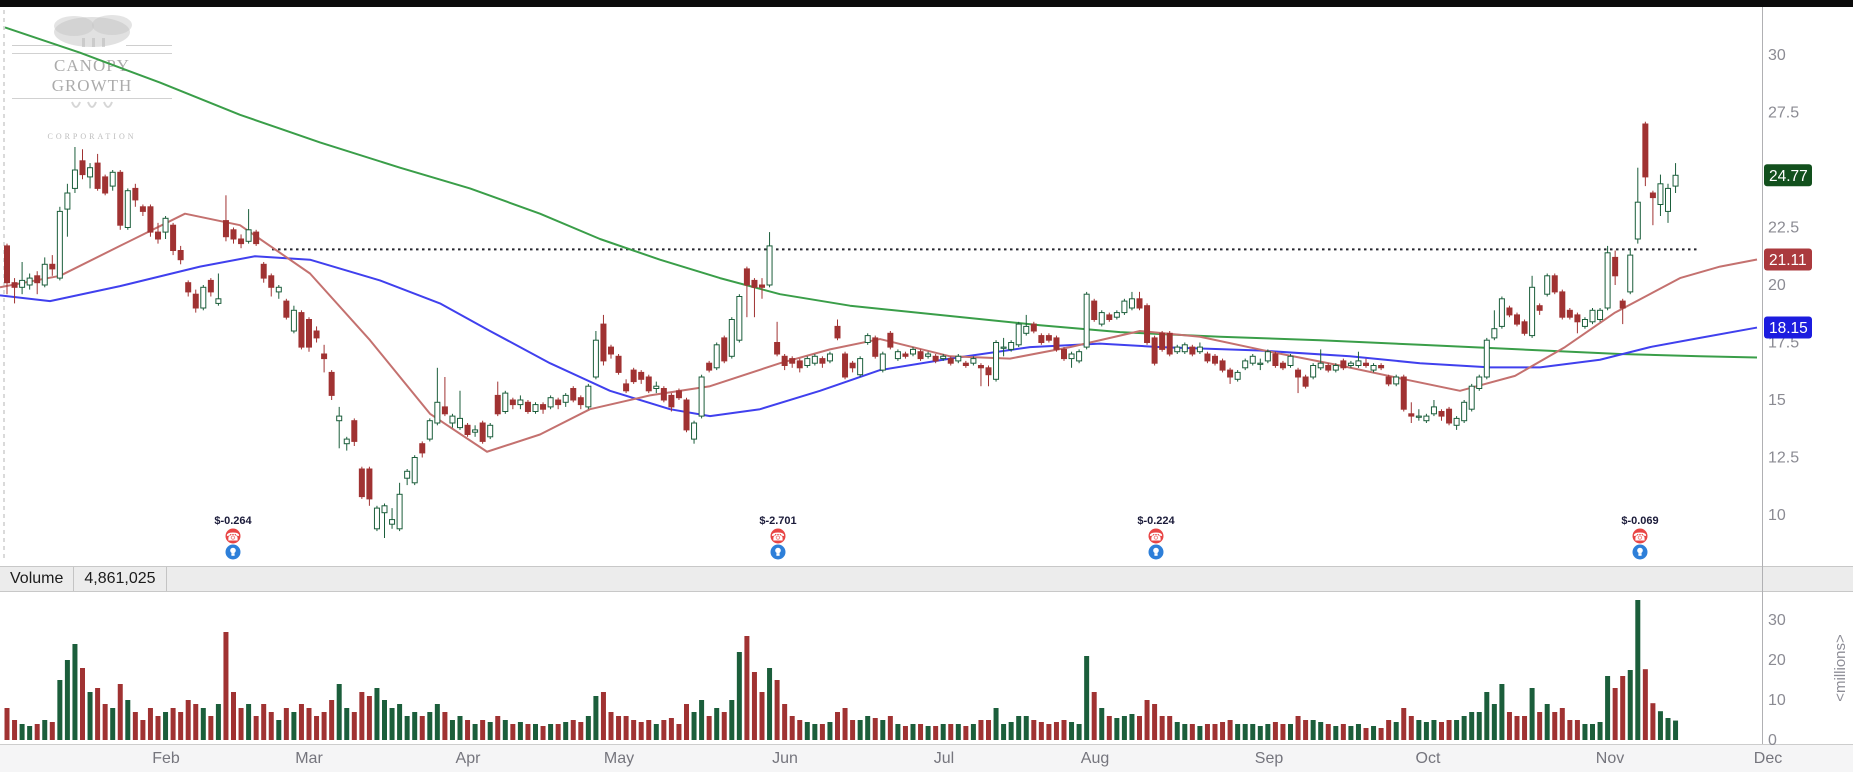 The width and height of the screenshot is (1853, 772). Describe the element at coordinates (309, 758) in the screenshot. I see `month-label-mar: Mar` at that location.